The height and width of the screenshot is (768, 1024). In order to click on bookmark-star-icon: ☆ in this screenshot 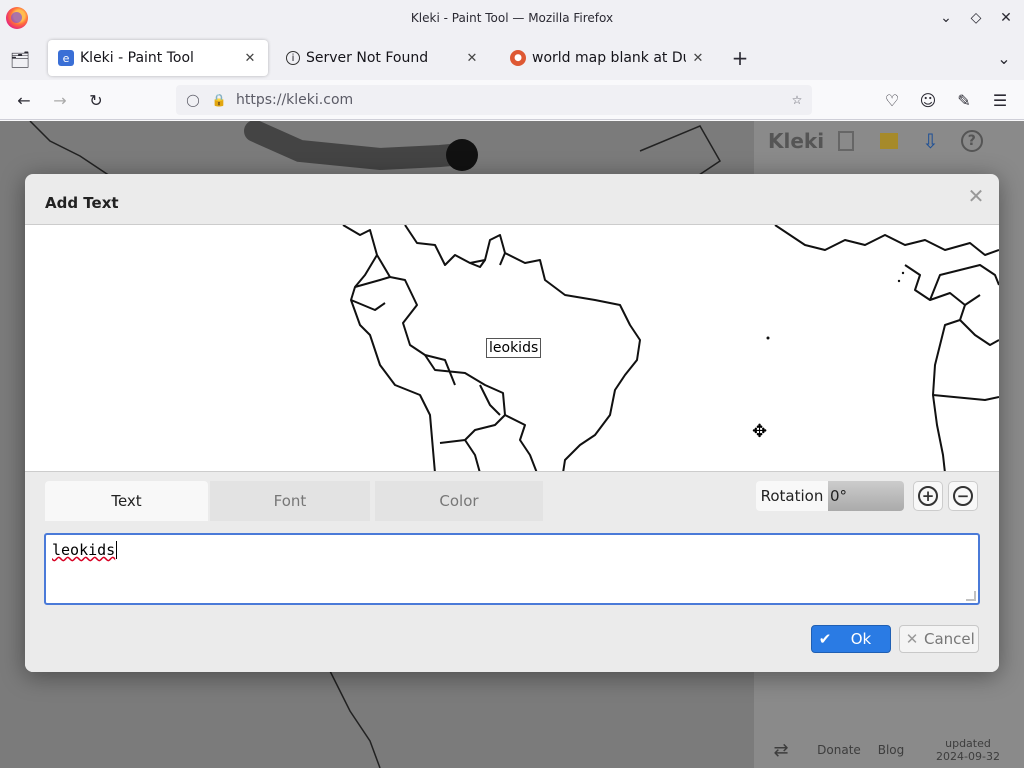, I will do `click(797, 100)`.